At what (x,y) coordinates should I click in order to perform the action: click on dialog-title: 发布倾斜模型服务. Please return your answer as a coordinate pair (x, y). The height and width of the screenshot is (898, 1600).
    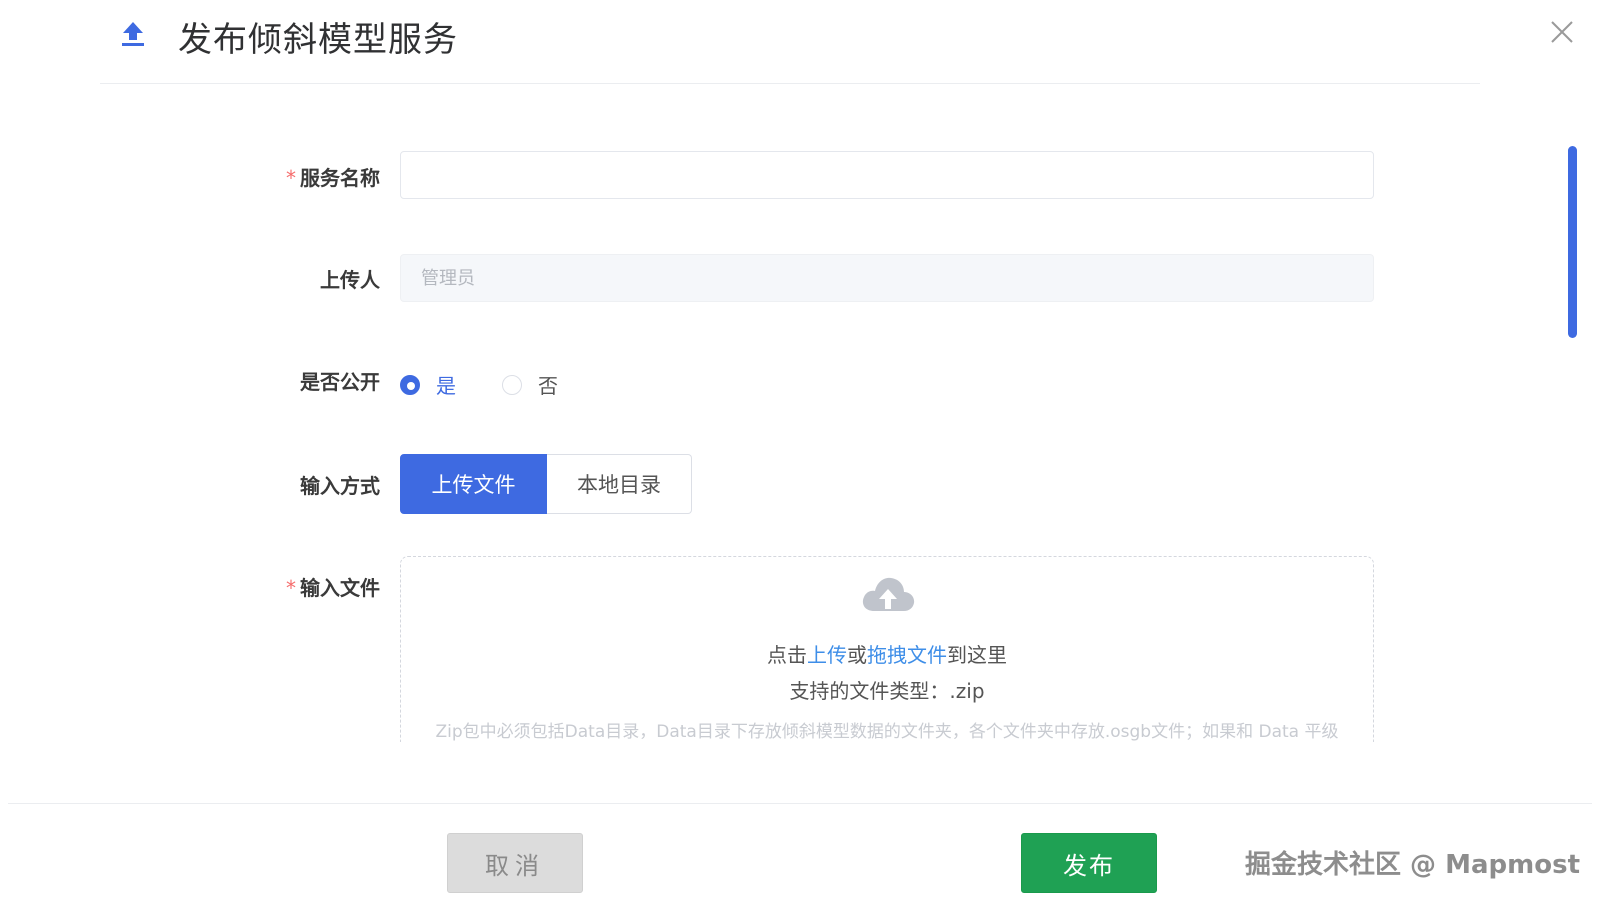
    Looking at the image, I should click on (318, 40).